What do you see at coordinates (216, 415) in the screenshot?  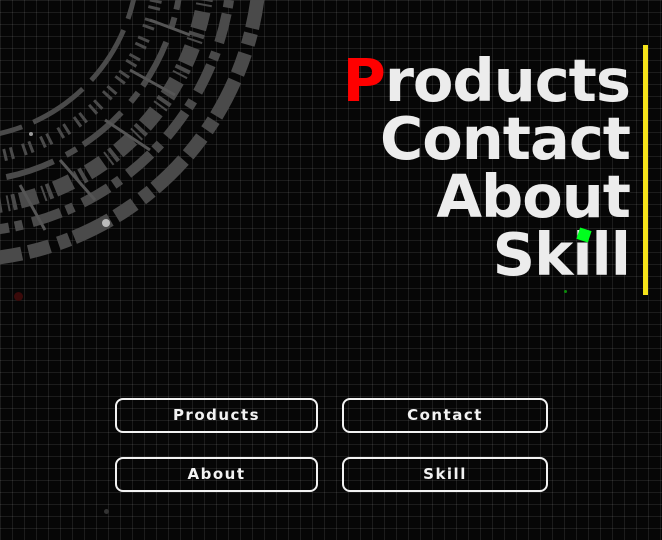 I see `products-button: Products` at bounding box center [216, 415].